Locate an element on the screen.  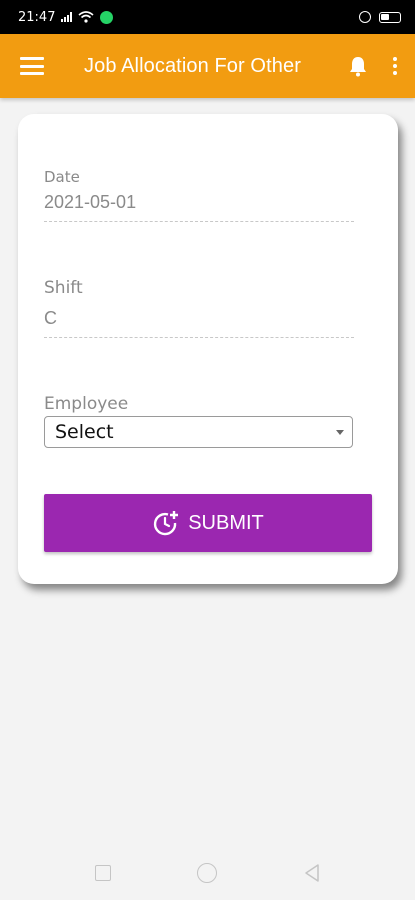
notification-button is located at coordinates (358, 66).